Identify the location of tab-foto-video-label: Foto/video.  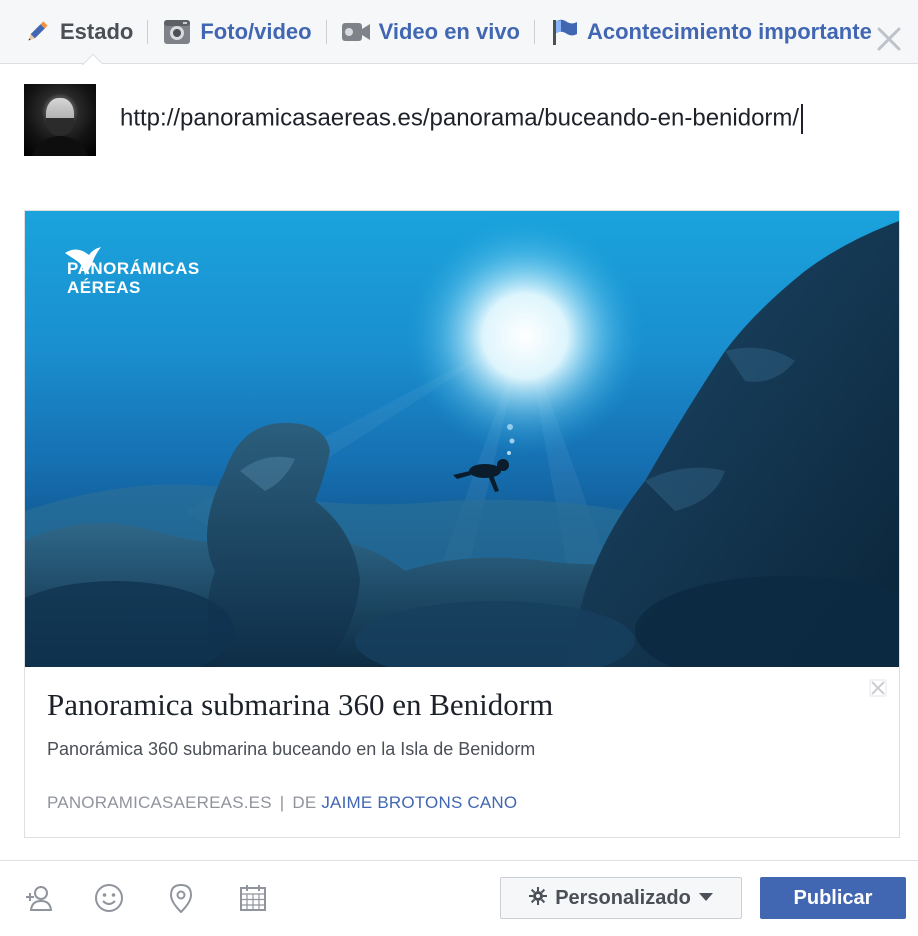
(256, 31).